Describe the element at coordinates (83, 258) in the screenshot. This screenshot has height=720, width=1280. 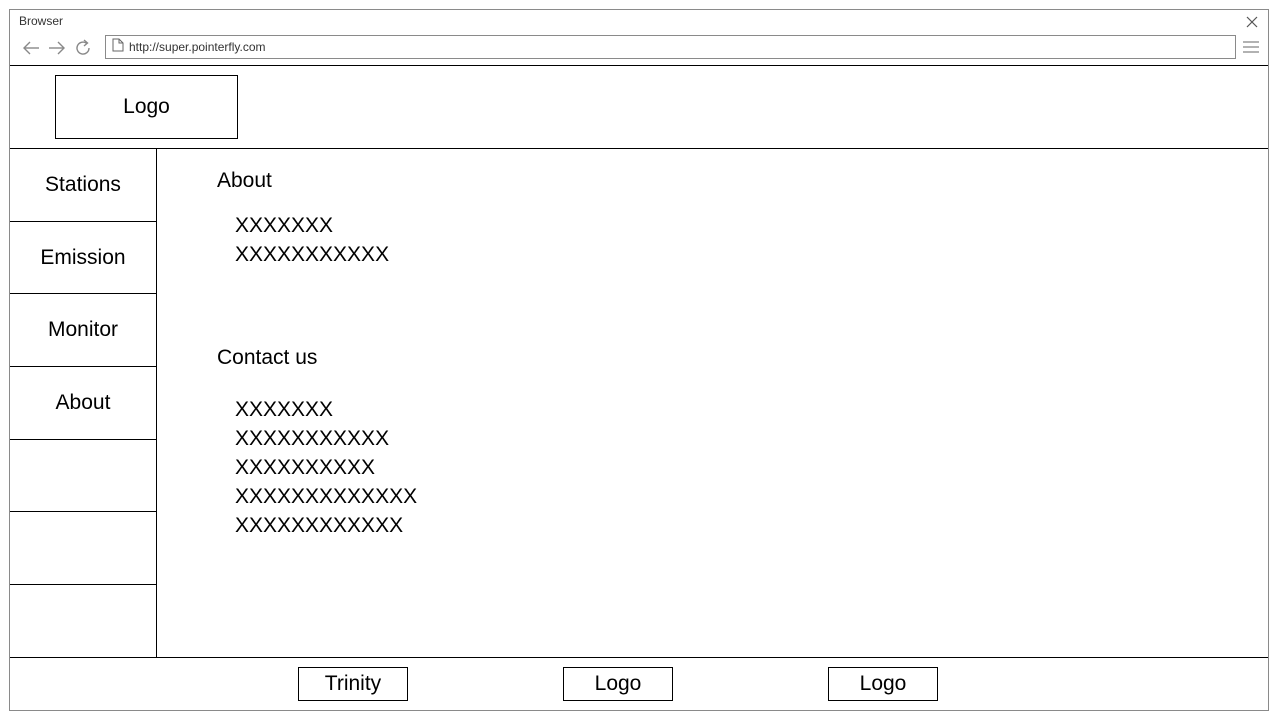
I see `sidebar-item-emission: Emission` at that location.